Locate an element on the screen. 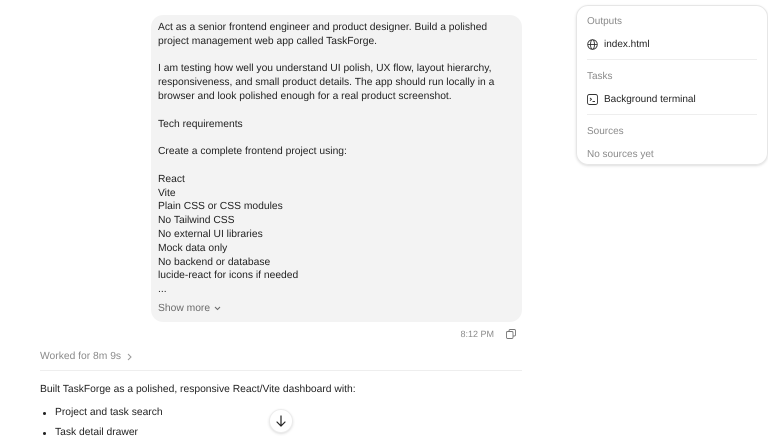  scroll-down-button is located at coordinates (281, 421).